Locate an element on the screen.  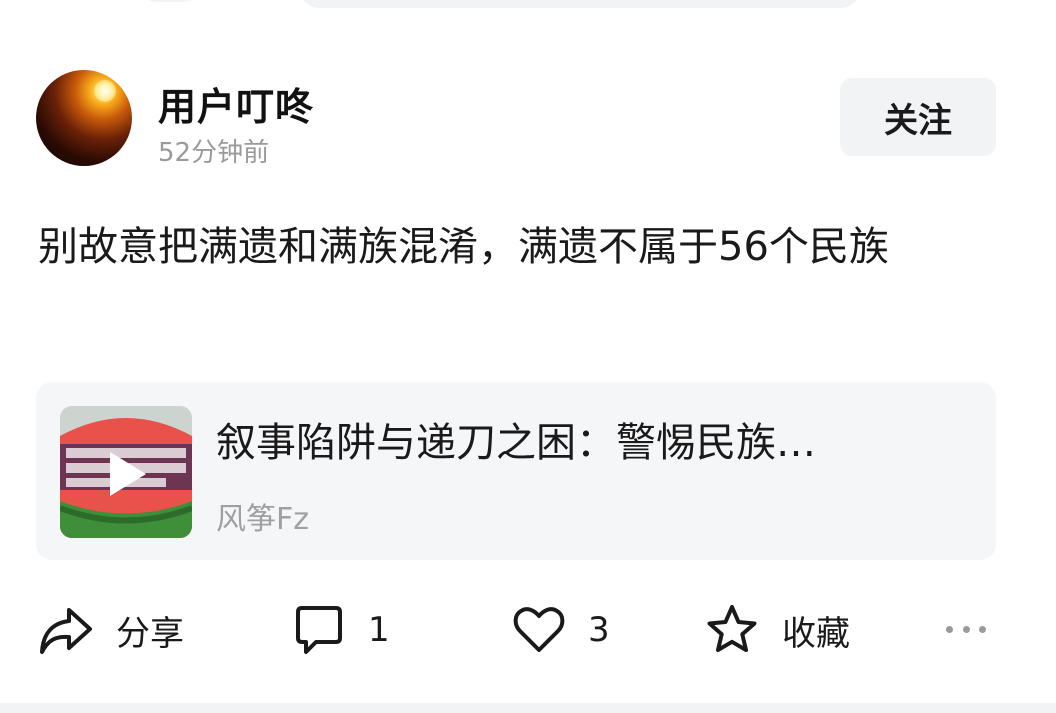
comment-button: 1 is located at coordinates (341, 630).